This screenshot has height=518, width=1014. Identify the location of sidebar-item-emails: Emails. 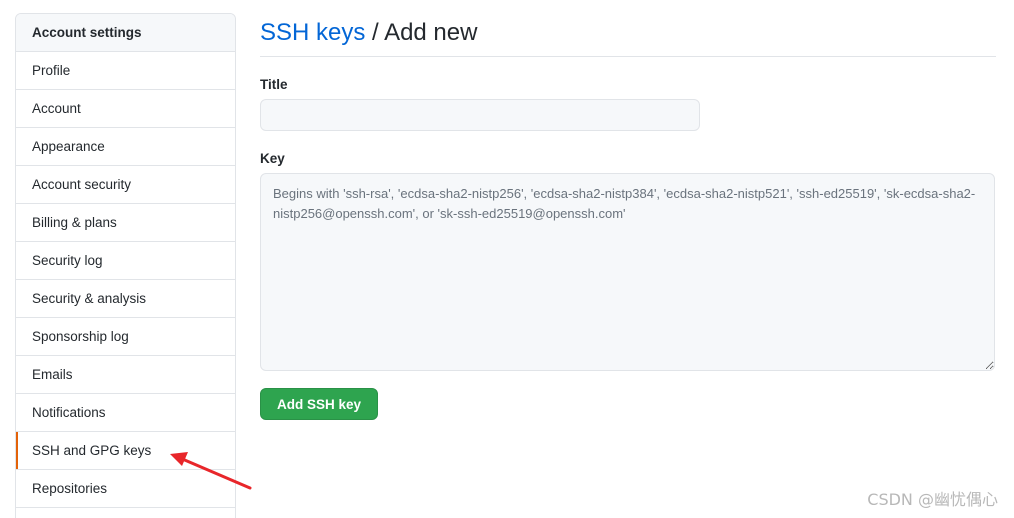
(125, 375).